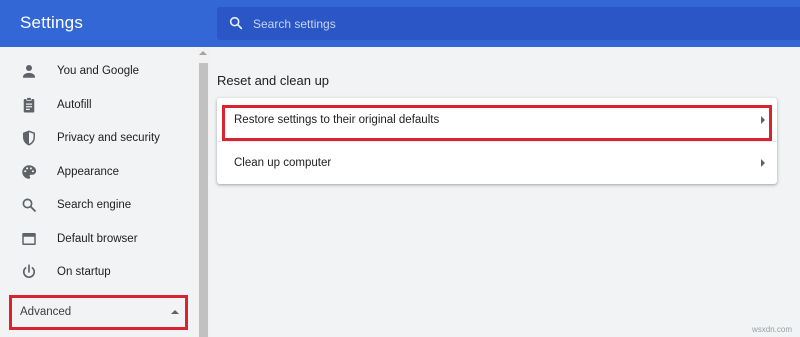 Image resolution: width=800 pixels, height=337 pixels. What do you see at coordinates (52, 22) in the screenshot?
I see `app-title: Settings` at bounding box center [52, 22].